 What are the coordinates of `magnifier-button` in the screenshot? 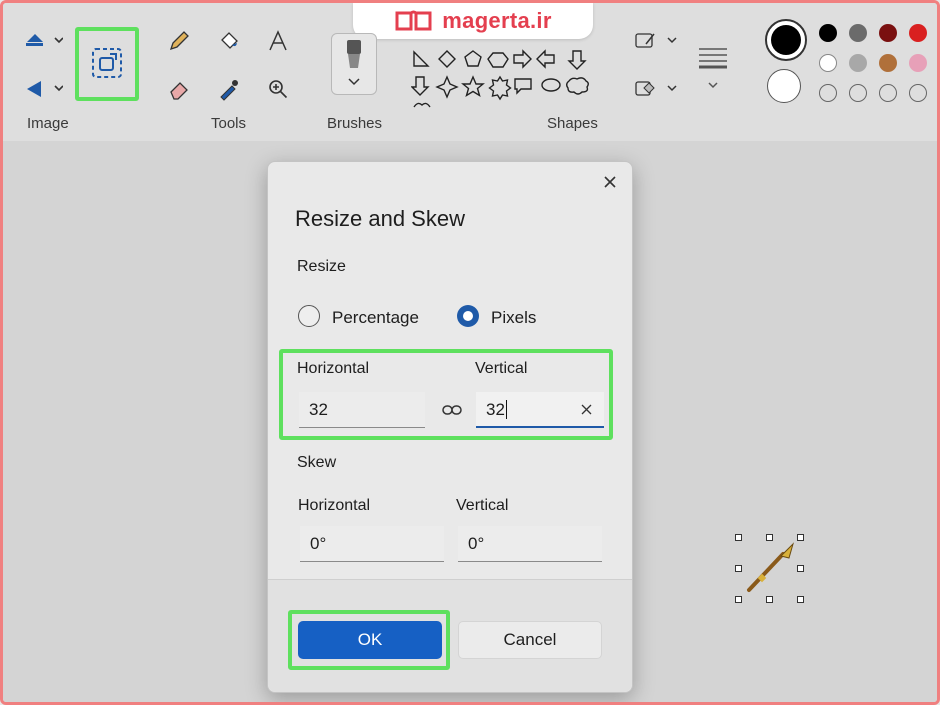 It's located at (278, 89).